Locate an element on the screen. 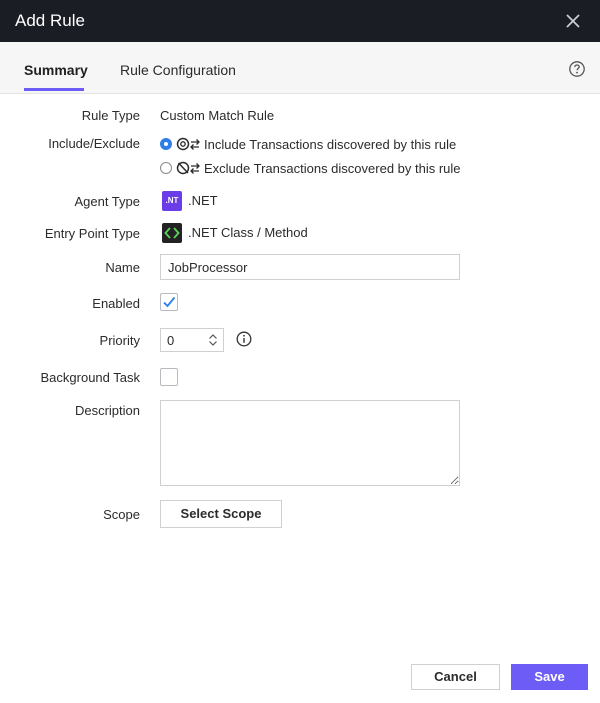 This screenshot has height=703, width=600. enabled-checkbox is located at coordinates (169, 302).